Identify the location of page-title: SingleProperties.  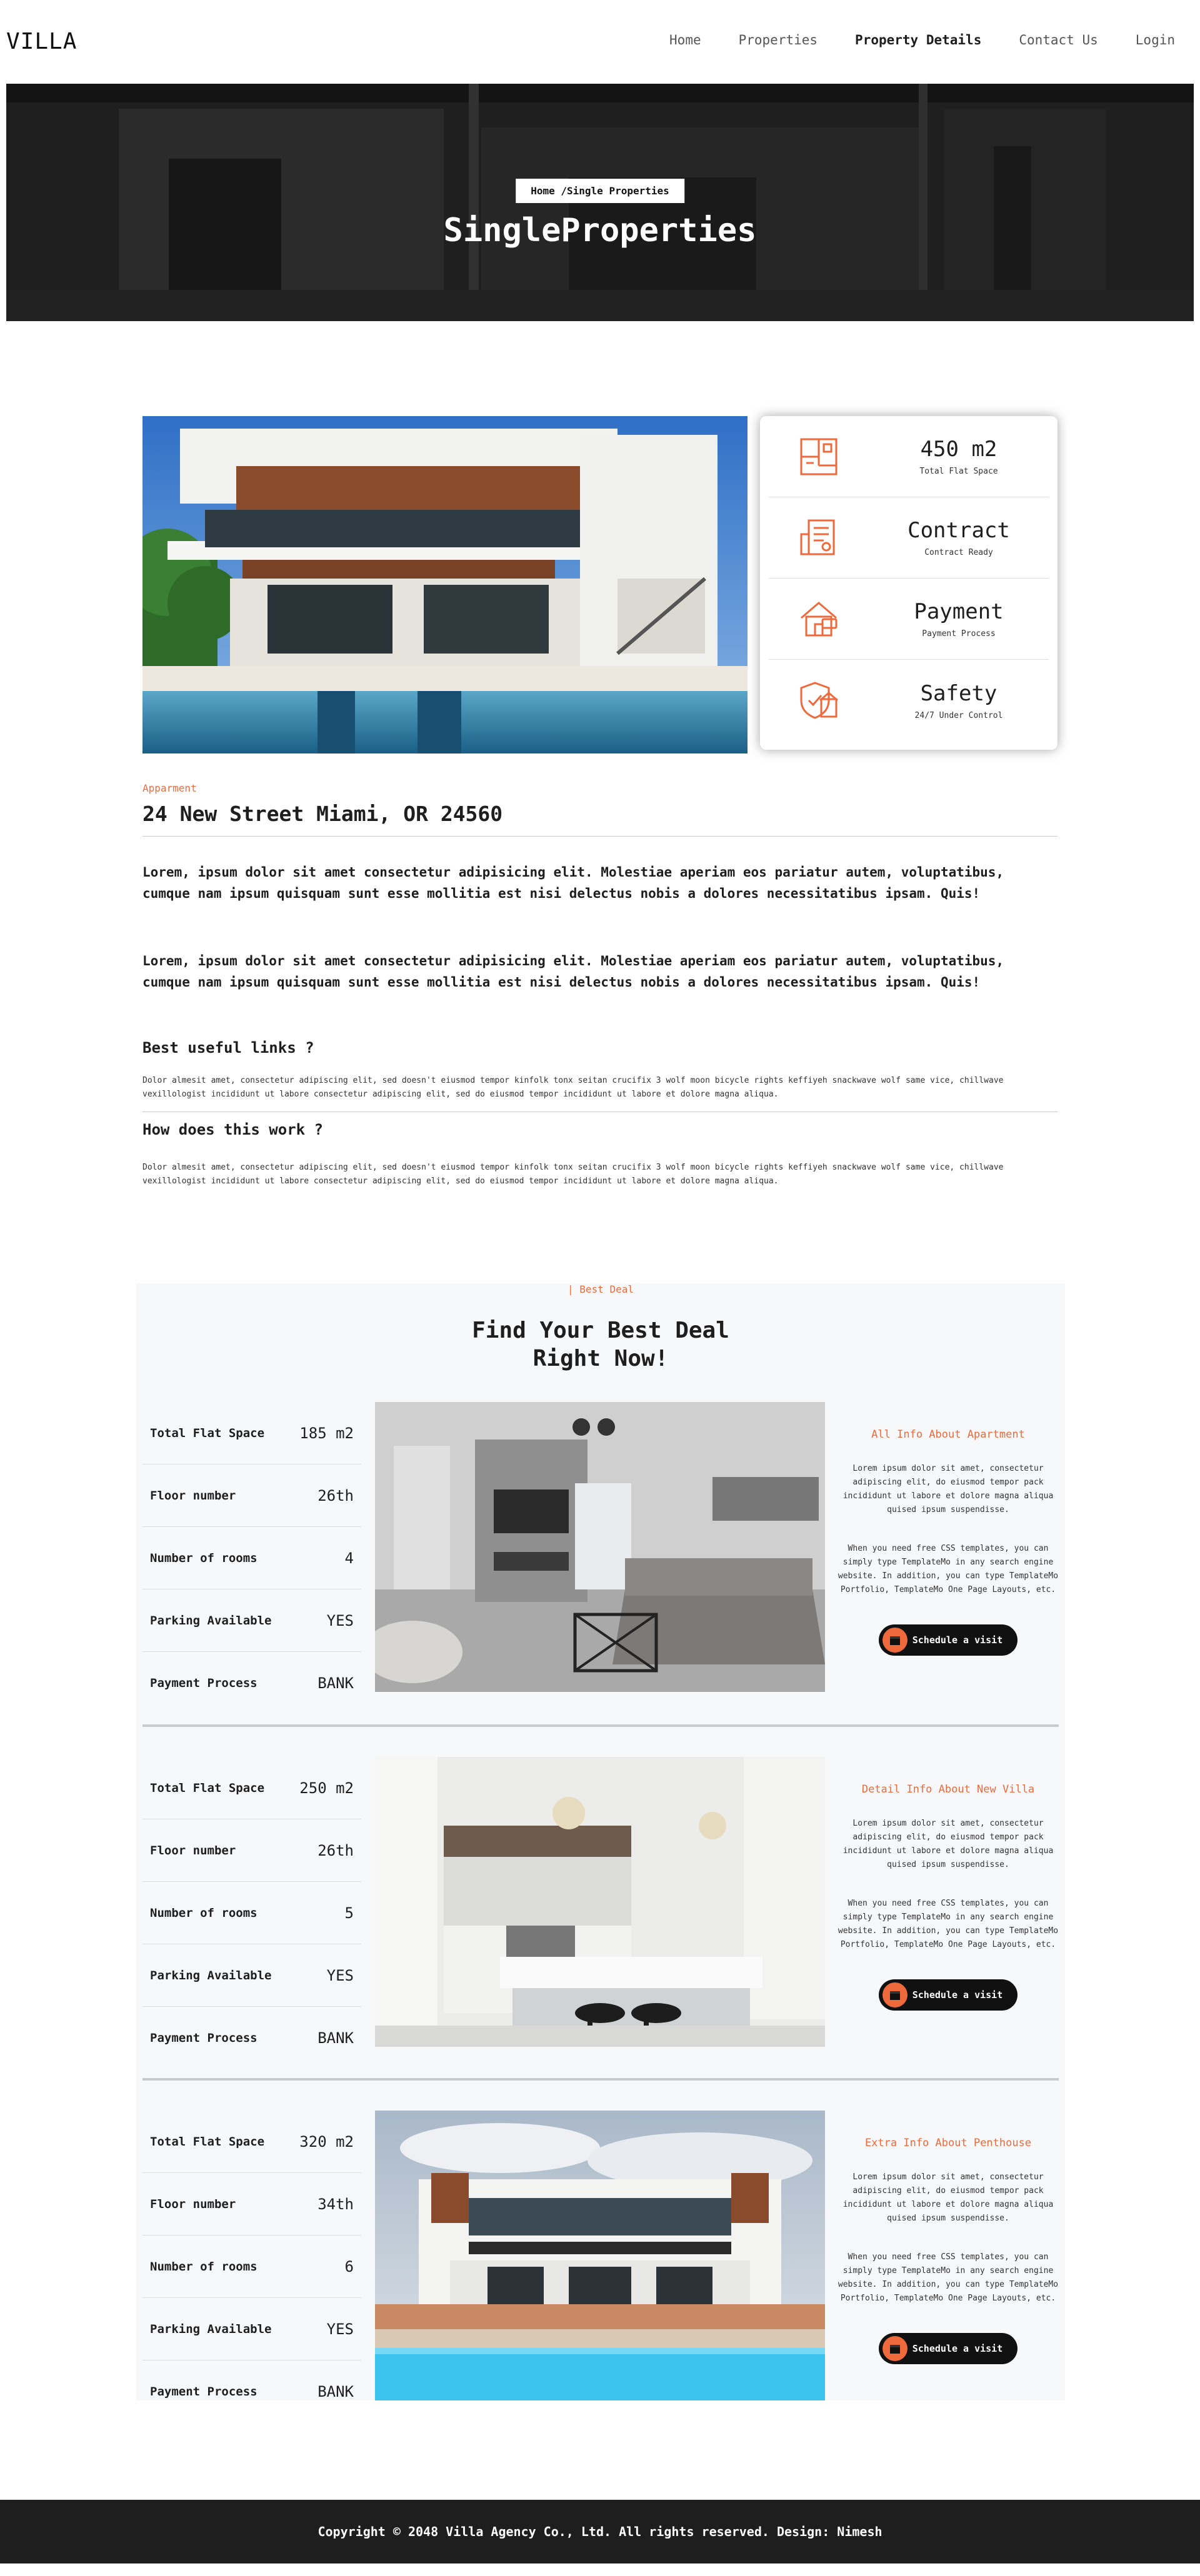
(600, 230).